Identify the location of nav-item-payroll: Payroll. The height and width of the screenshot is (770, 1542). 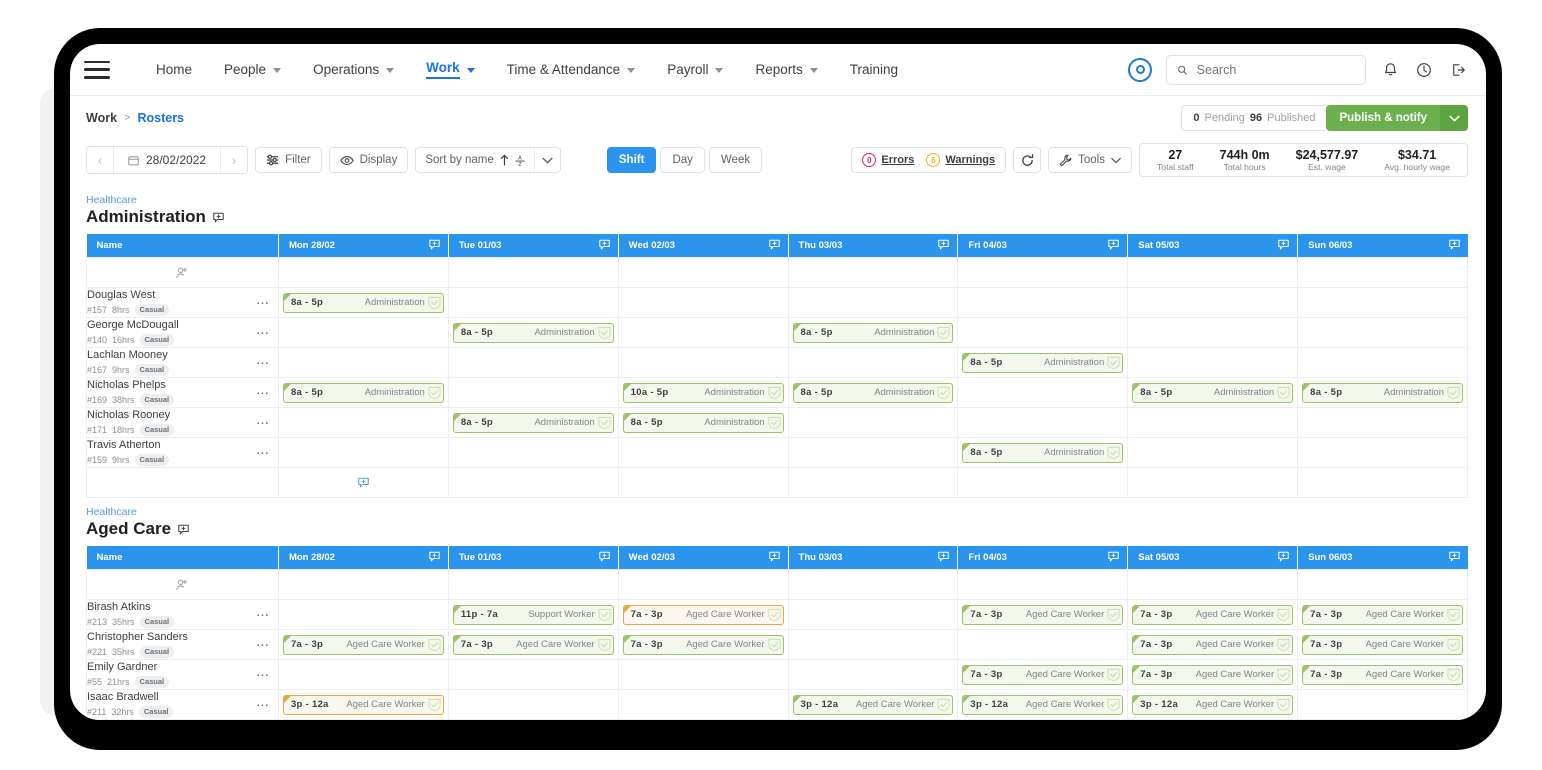
(695, 69).